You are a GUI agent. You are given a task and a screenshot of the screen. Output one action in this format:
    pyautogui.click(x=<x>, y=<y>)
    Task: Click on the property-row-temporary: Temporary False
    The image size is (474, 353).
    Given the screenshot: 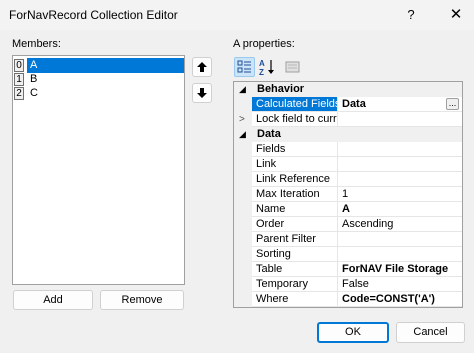 What is the action you would take?
    pyautogui.click(x=357, y=284)
    